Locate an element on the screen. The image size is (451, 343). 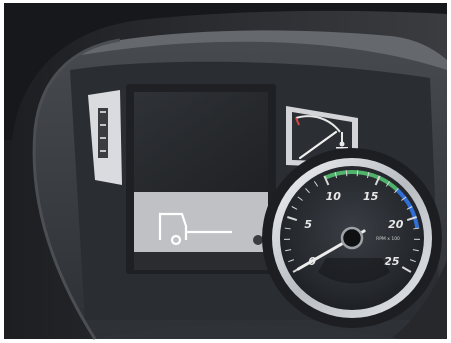
display-lower-panel is located at coordinates (201, 222).